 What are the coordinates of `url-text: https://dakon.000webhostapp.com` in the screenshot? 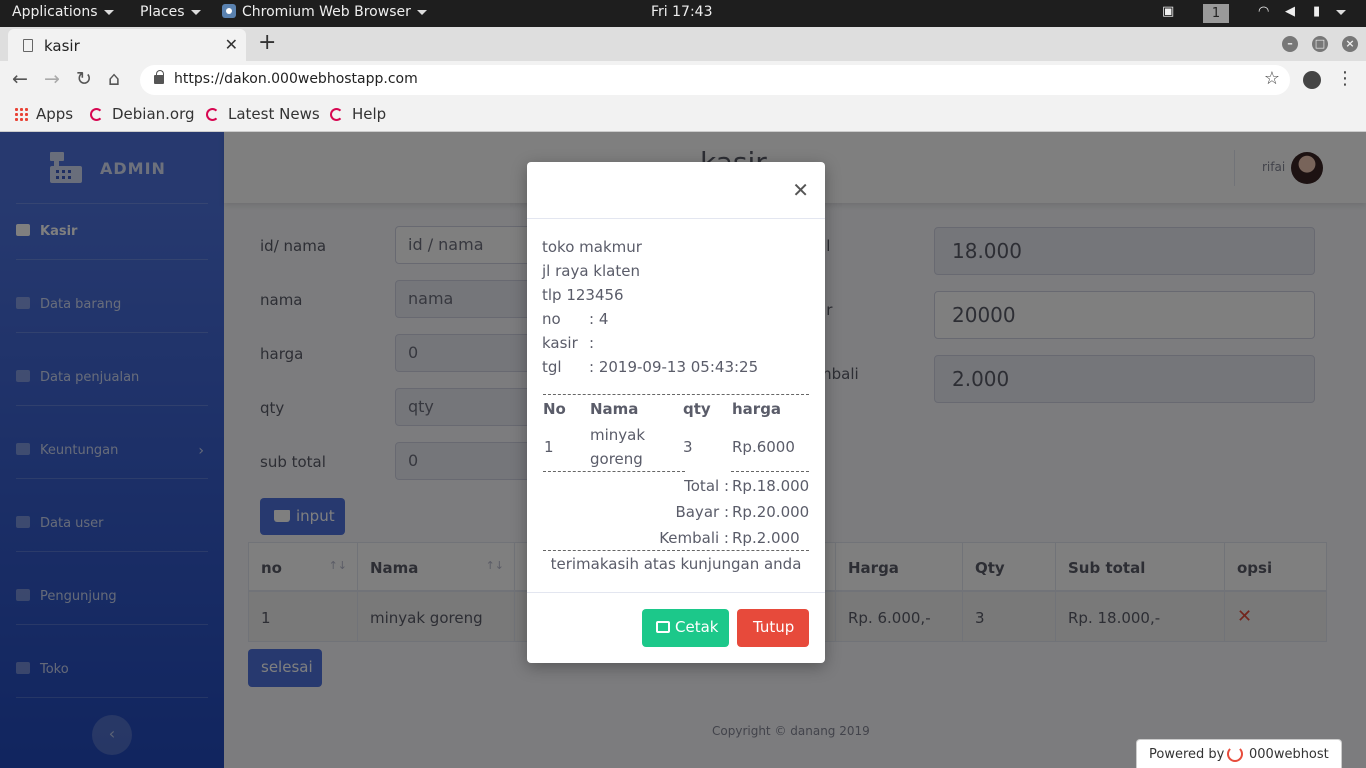 It's located at (296, 79).